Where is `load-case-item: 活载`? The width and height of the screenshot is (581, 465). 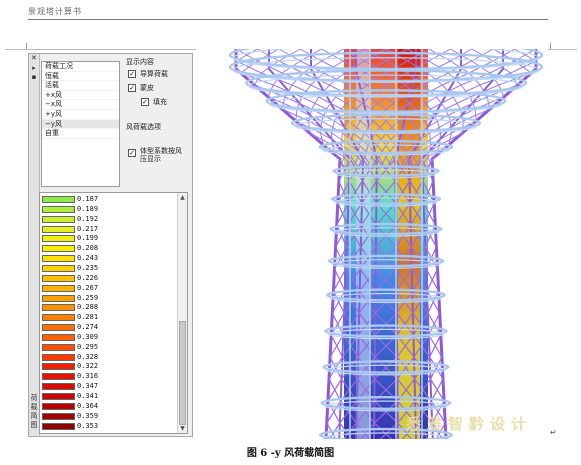 load-case-item: 活载 is located at coordinates (80, 86).